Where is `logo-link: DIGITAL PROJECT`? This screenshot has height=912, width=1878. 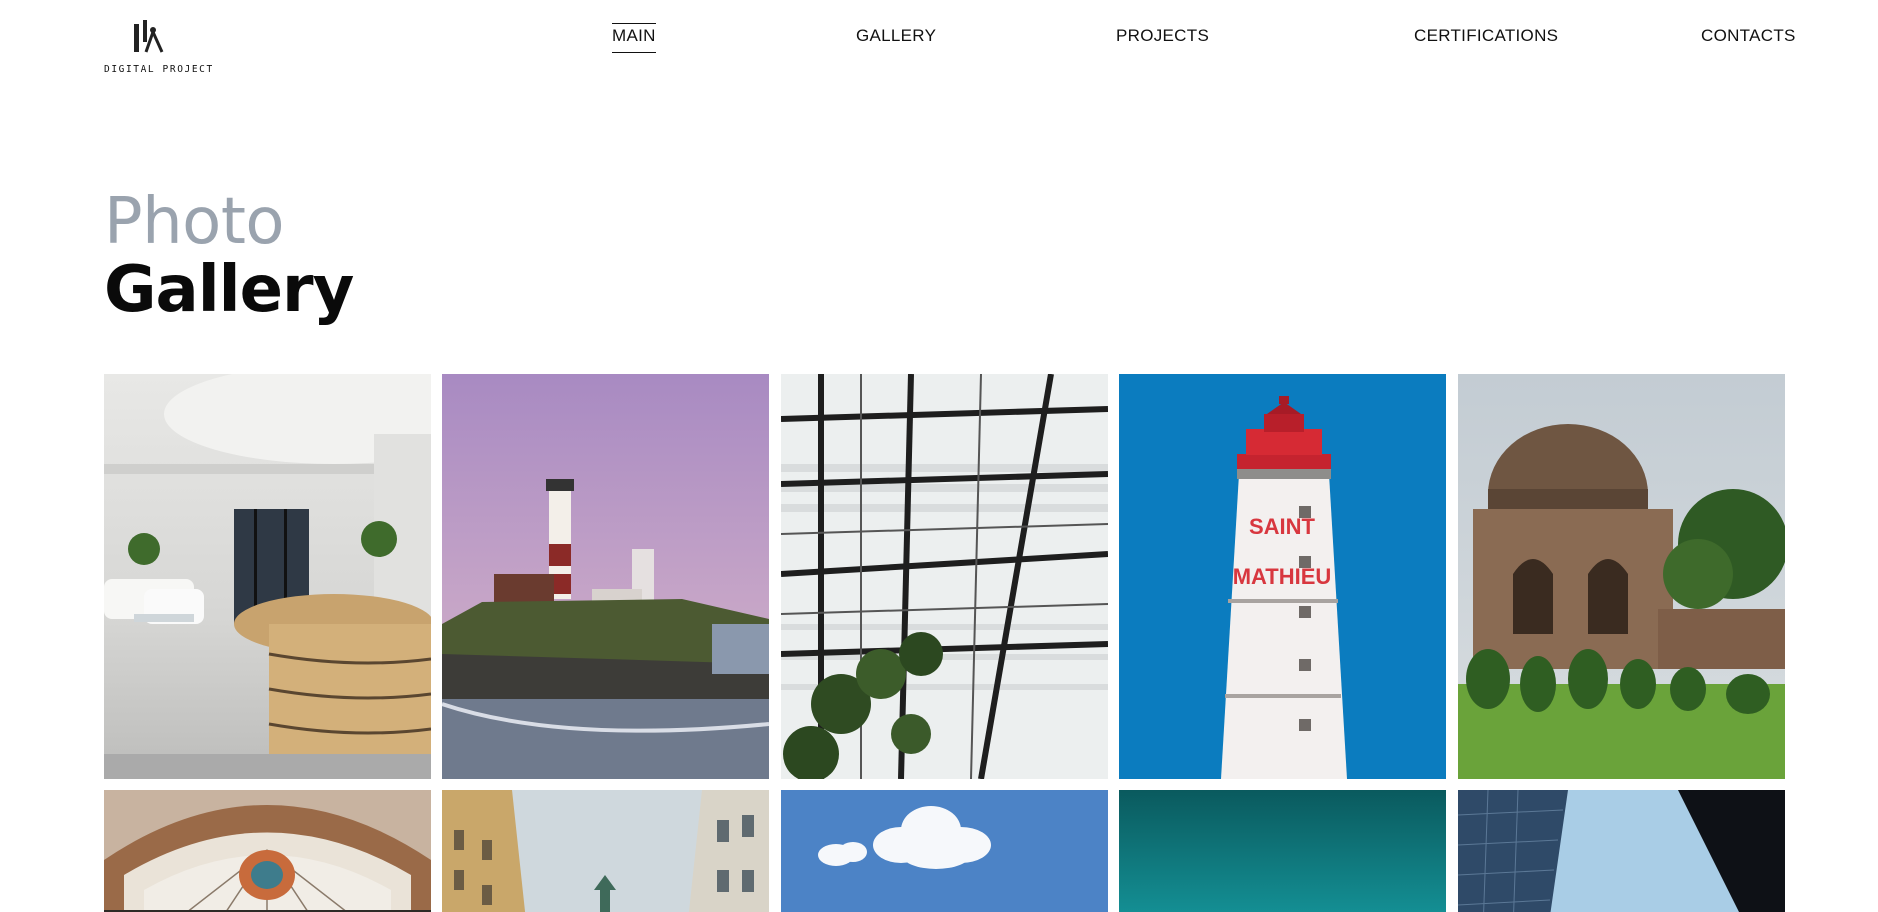
logo-link: DIGITAL PROJECT is located at coordinates (158, 50).